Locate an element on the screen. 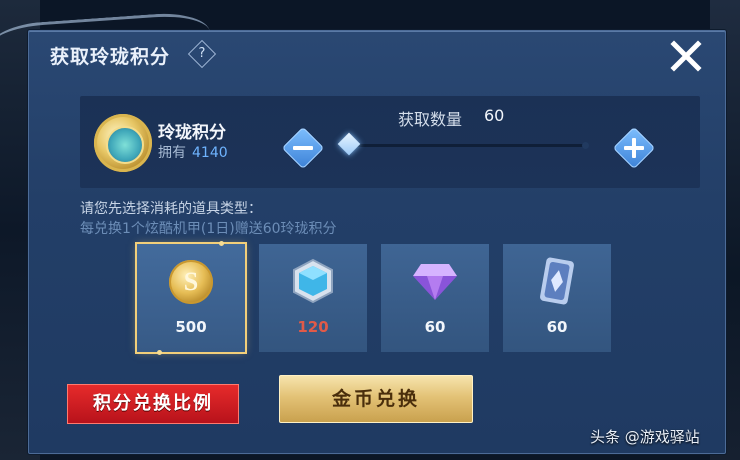 This screenshot has height=460, width=740. slider-end-dot is located at coordinates (585, 145).